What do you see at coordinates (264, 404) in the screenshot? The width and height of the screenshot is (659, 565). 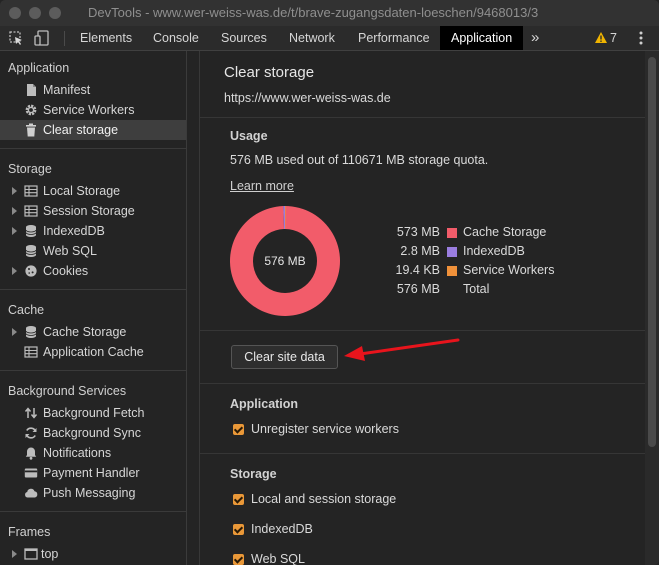 I see `application-section-heading: Application` at bounding box center [264, 404].